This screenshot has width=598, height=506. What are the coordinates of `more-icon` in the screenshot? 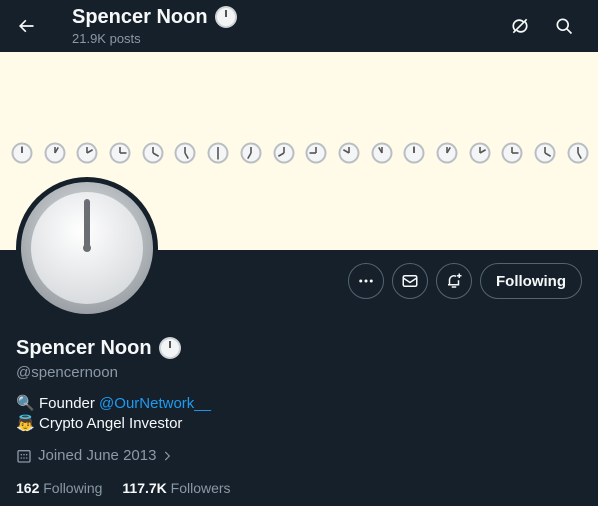 It's located at (366, 281).